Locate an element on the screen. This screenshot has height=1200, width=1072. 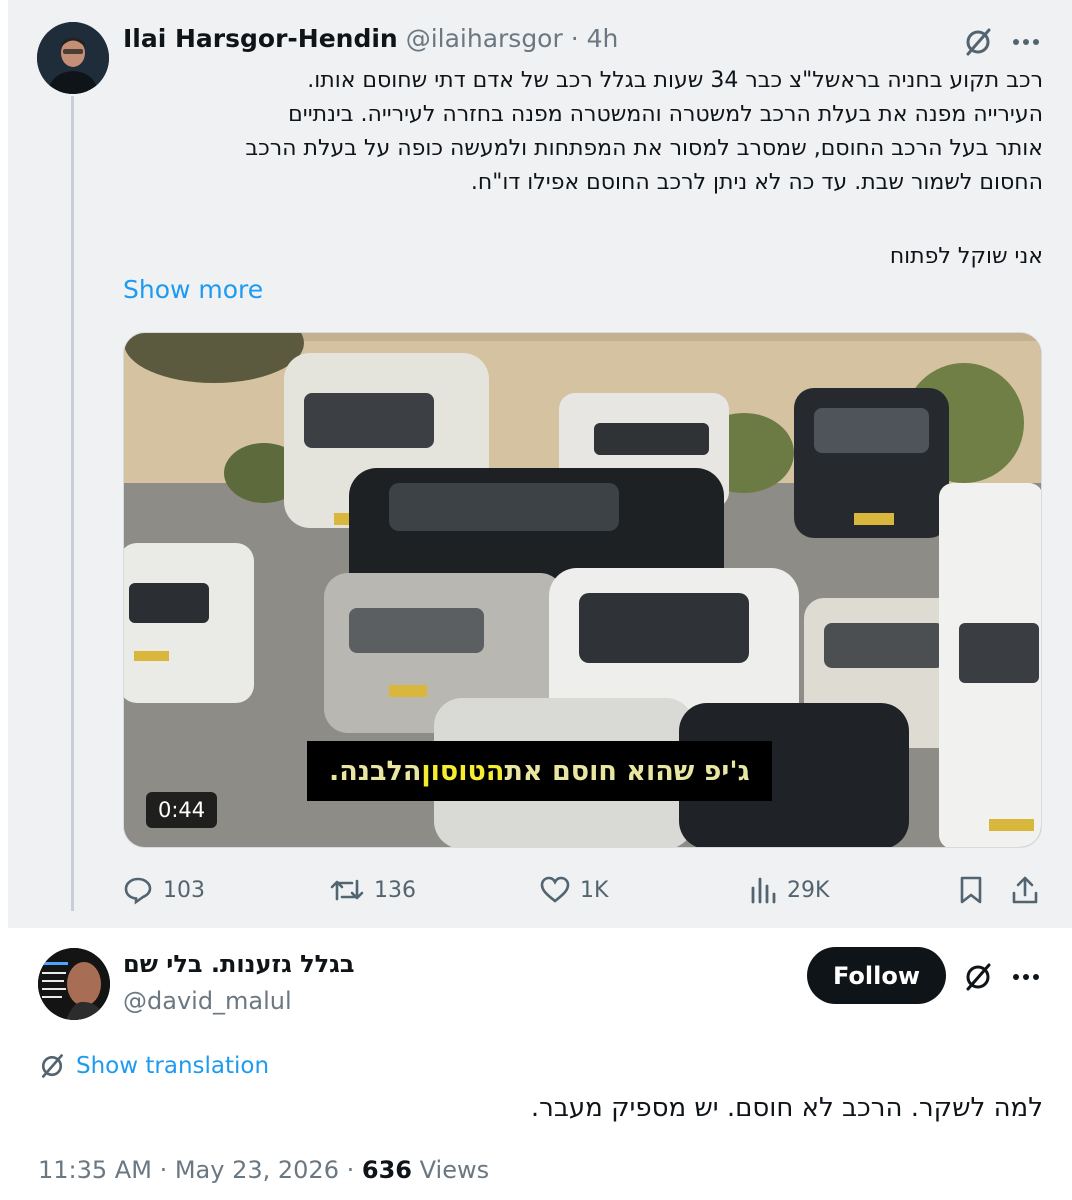
avatar is located at coordinates (73, 58).